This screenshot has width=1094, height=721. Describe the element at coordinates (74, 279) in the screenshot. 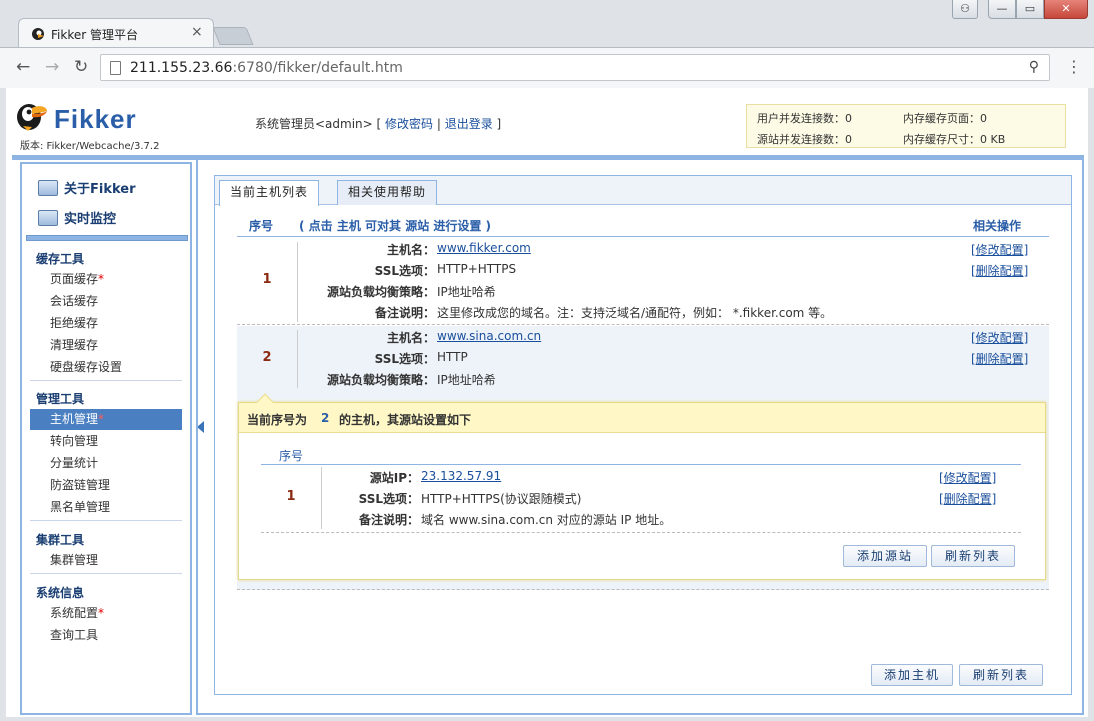

I see `sidebar-item-label: 页面缓存` at that location.